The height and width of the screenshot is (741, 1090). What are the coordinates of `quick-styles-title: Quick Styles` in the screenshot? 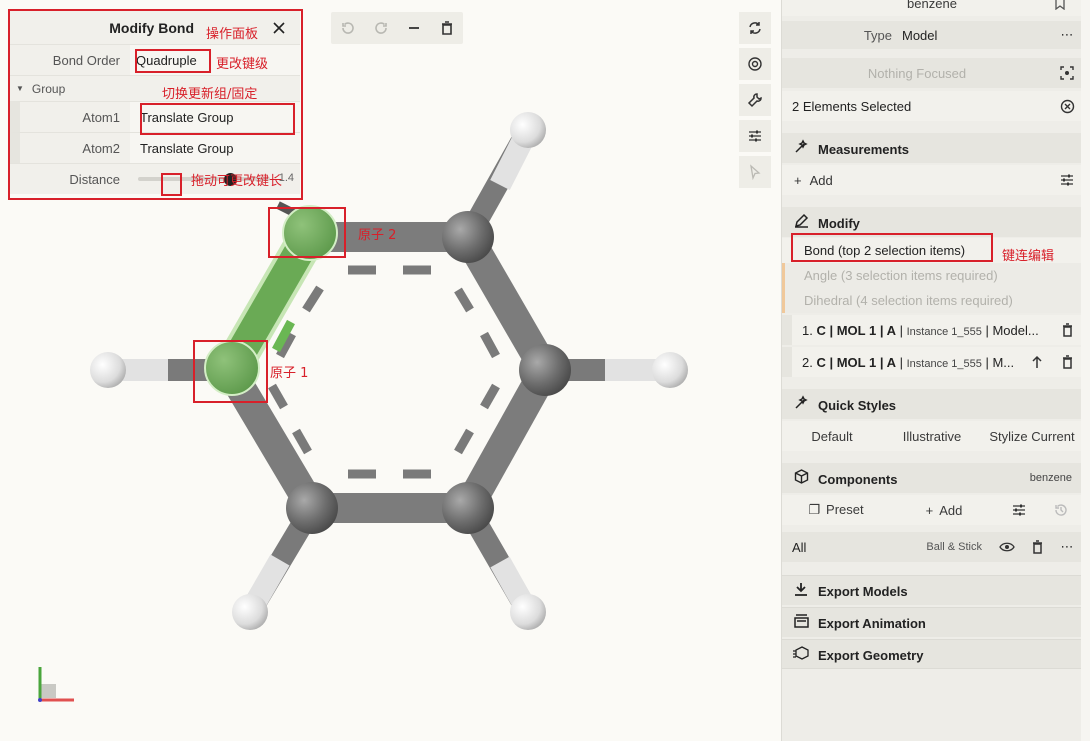 It's located at (857, 405).